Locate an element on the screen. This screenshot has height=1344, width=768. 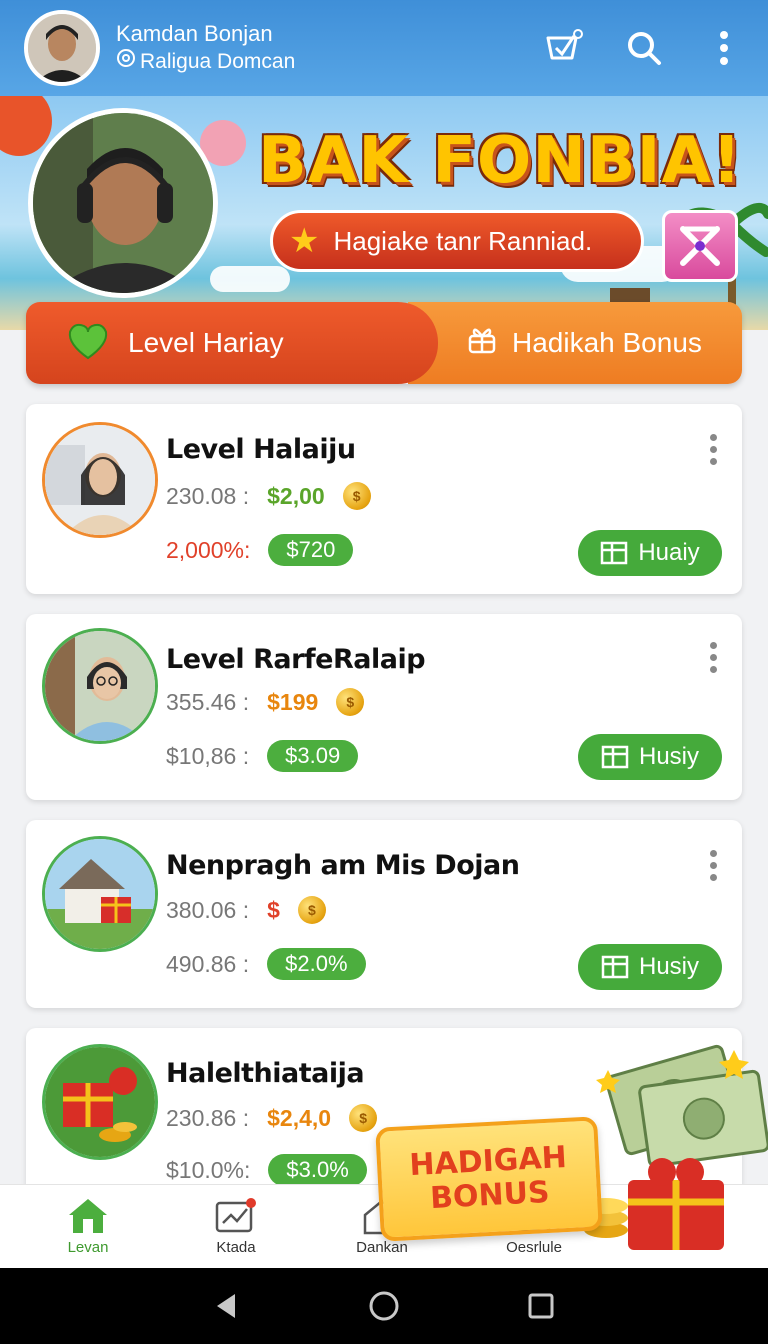
stat-label: 380.06 : is located at coordinates (208, 909).